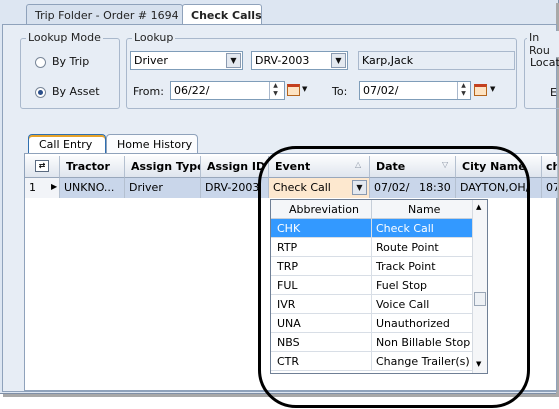  I want to click on cell-extra: 07/, so click(550, 188).